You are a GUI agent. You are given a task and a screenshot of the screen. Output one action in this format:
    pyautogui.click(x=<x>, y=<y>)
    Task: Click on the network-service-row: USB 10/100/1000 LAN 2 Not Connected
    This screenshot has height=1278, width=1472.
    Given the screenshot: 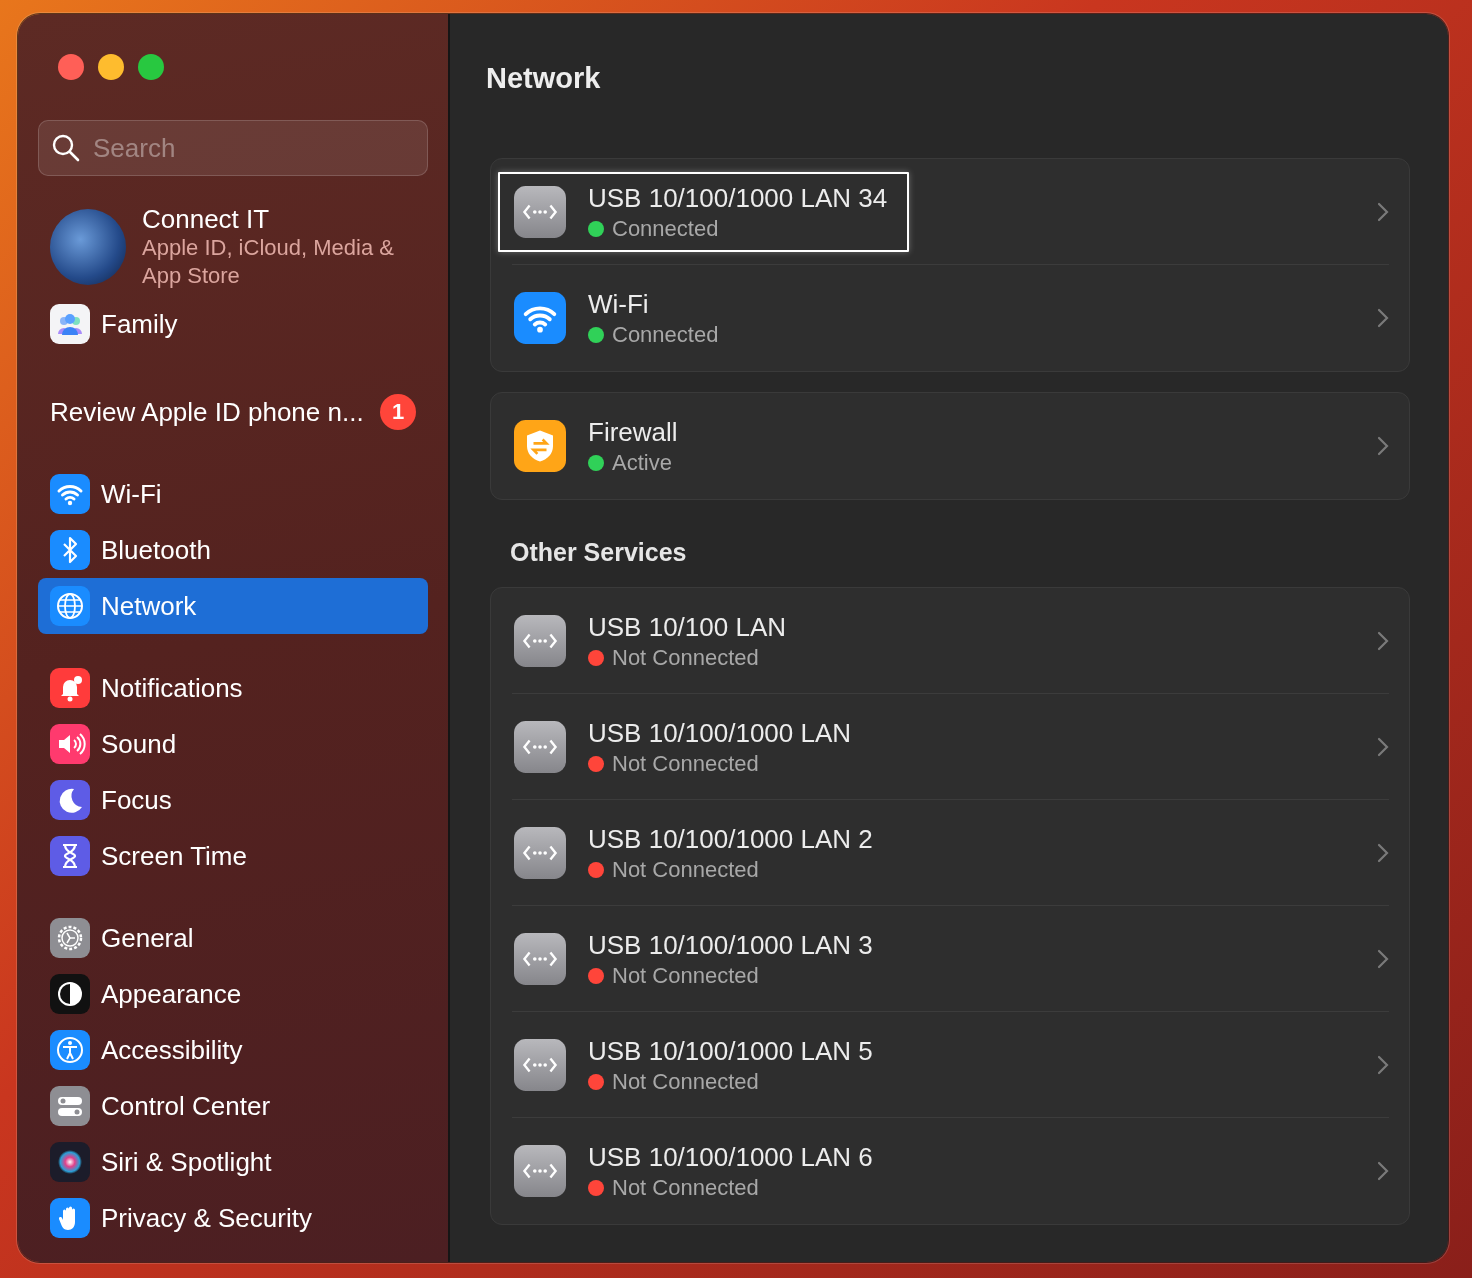 What is the action you would take?
    pyautogui.click(x=940, y=853)
    